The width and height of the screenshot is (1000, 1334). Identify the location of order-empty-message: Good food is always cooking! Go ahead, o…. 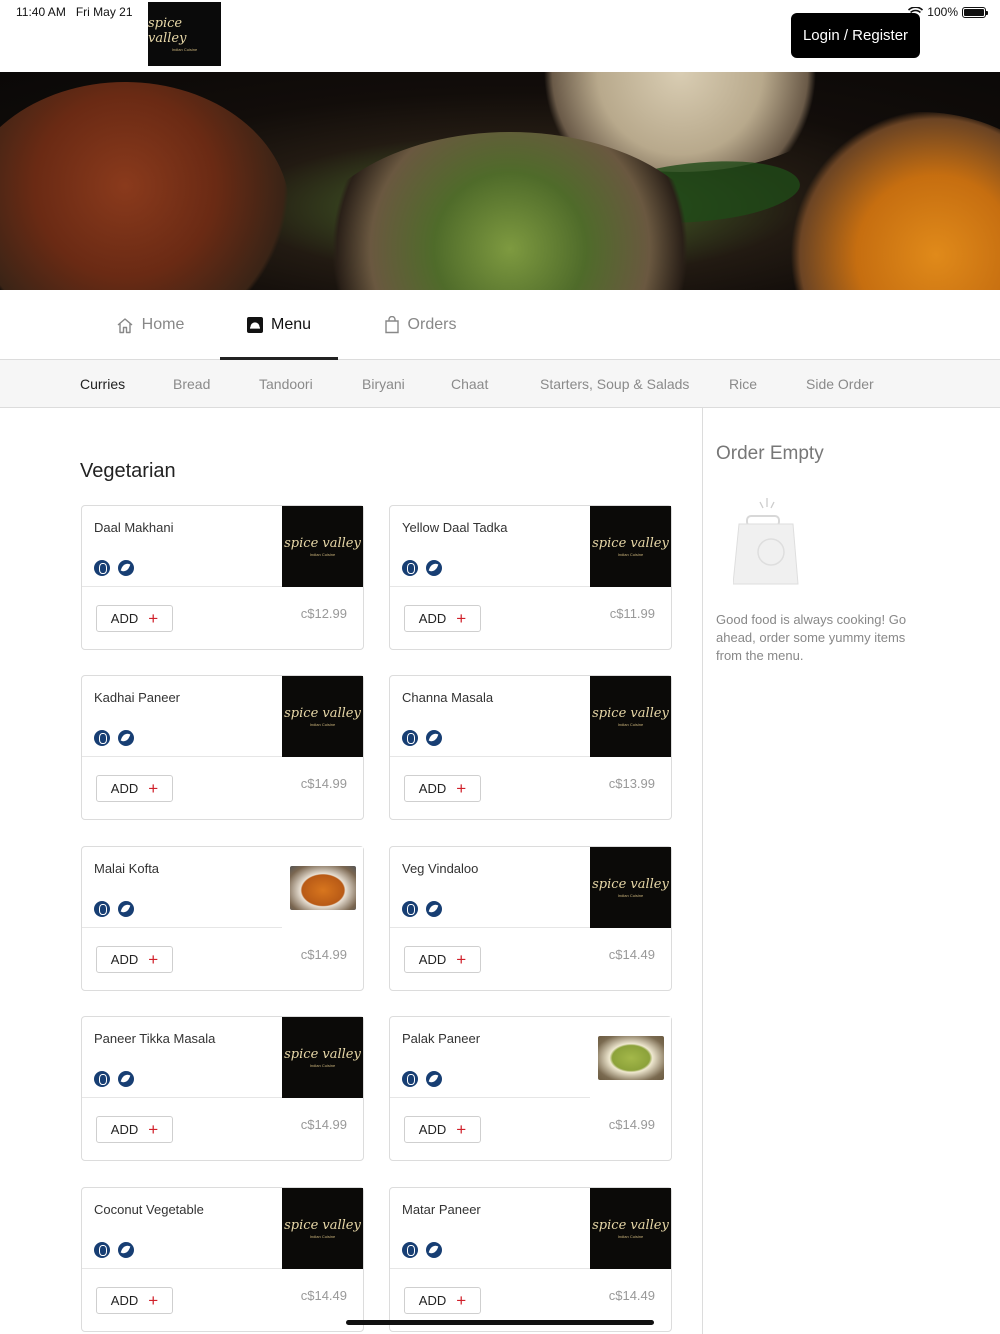
(811, 637).